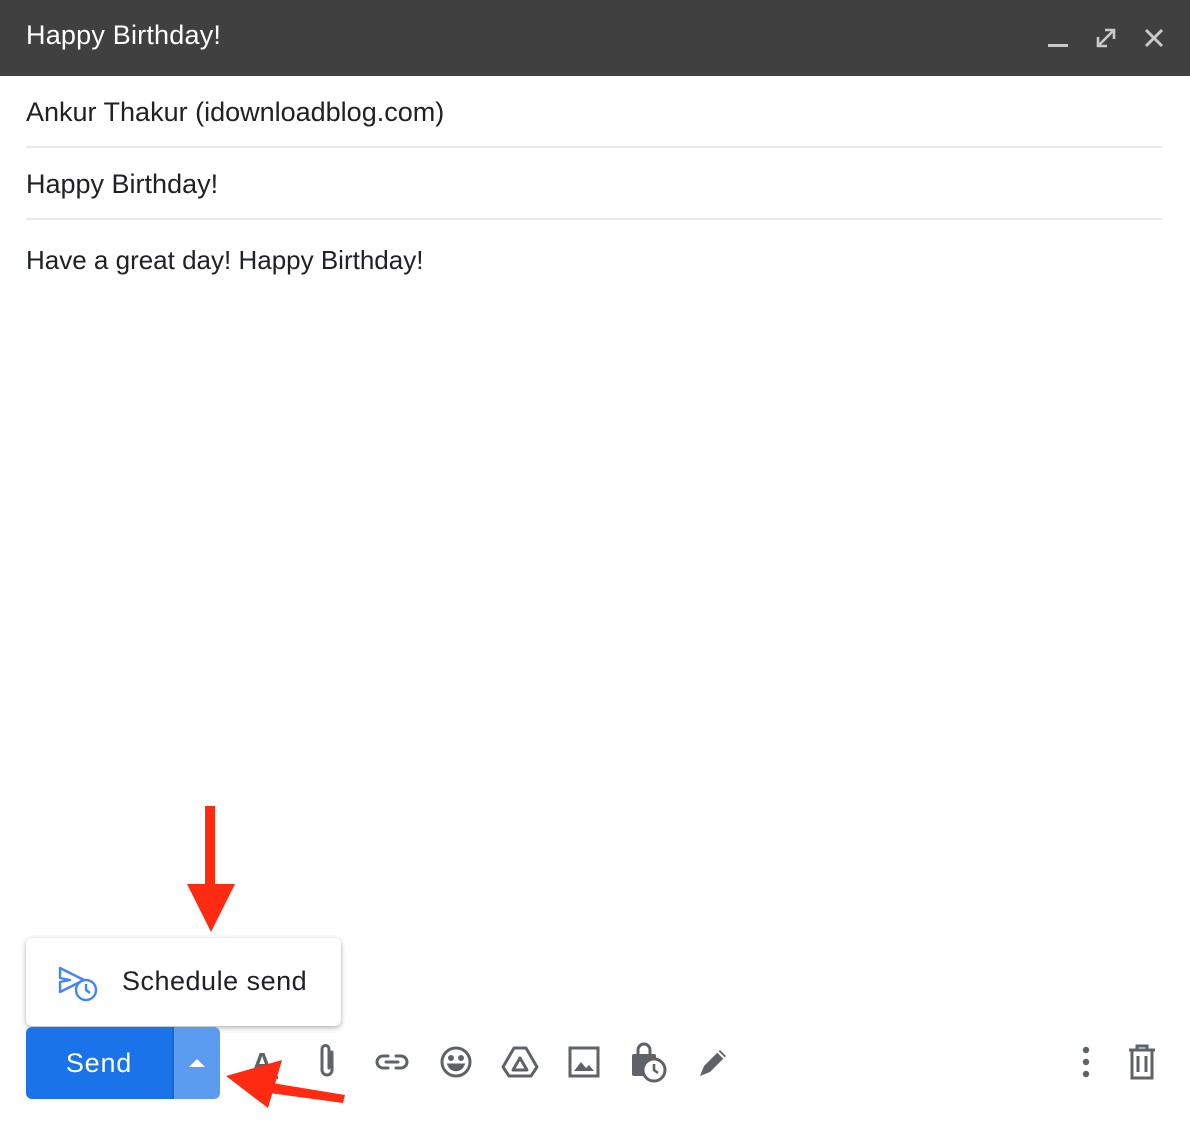 The height and width of the screenshot is (1126, 1190). I want to click on close-icon, so click(1154, 38).